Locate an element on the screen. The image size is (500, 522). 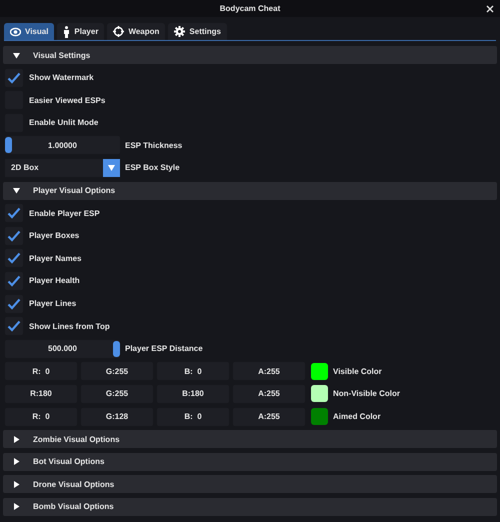
section-header: Drone Visual Options is located at coordinates (250, 484).